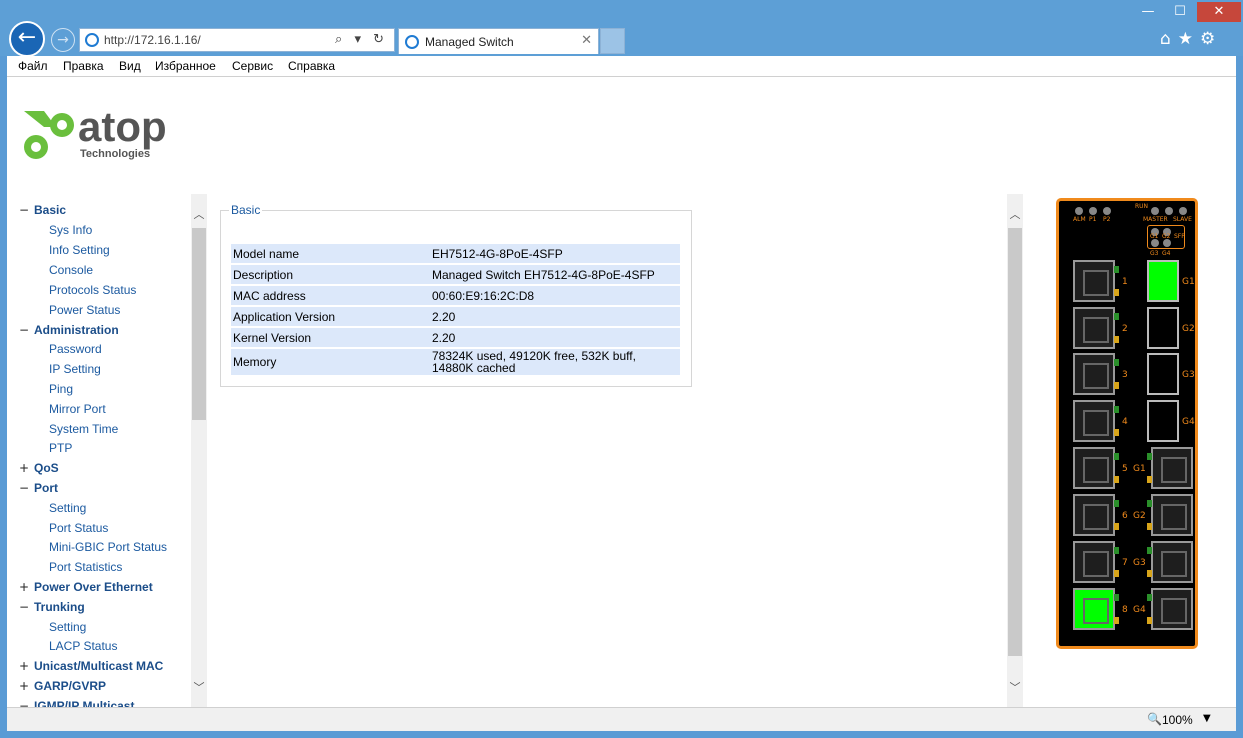 The width and height of the screenshot is (1243, 738). What do you see at coordinates (83, 646) in the screenshot?
I see `sidebar-link: LACP Status` at bounding box center [83, 646].